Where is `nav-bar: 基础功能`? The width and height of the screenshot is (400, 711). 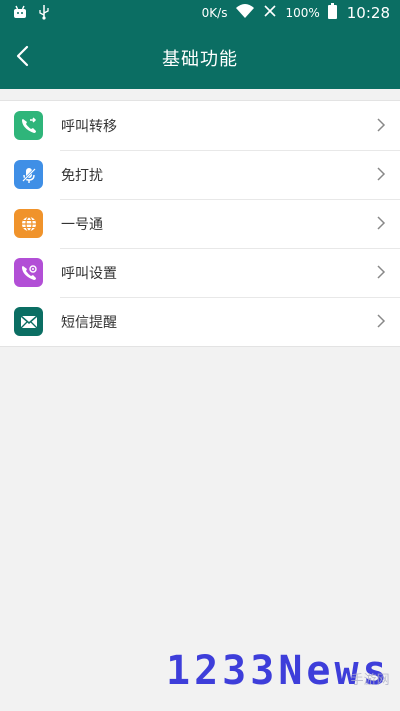
nav-bar: 基础功能 is located at coordinates (200, 58).